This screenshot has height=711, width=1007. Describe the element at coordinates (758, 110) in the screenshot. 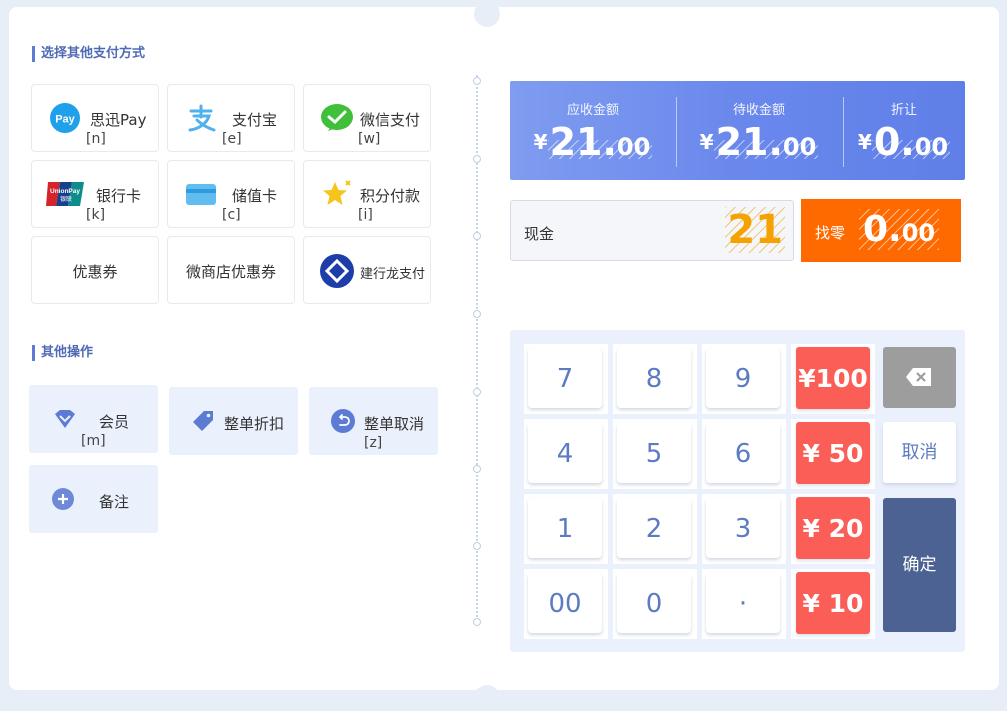

I see `pending-label: 待收金额` at that location.